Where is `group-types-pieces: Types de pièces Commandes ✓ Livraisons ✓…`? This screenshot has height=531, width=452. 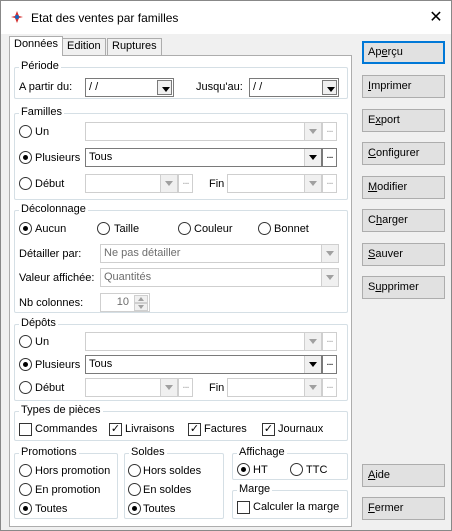 group-types-pieces: Types de pièces Commandes ✓ Livraisons ✓… is located at coordinates (181, 422).